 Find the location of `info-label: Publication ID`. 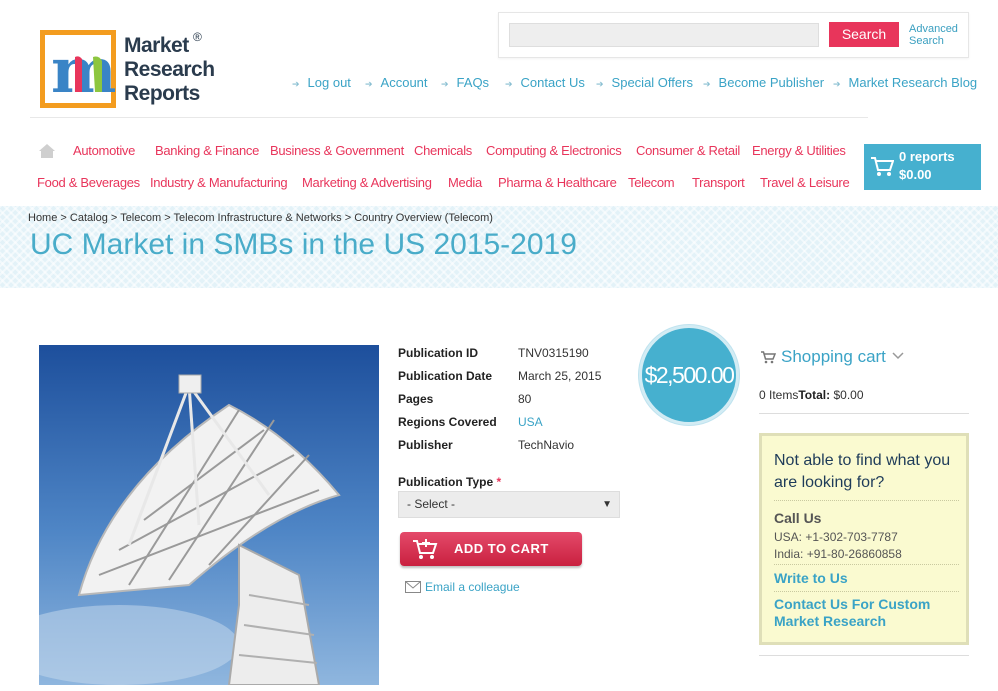

info-label: Publication ID is located at coordinates (438, 353).